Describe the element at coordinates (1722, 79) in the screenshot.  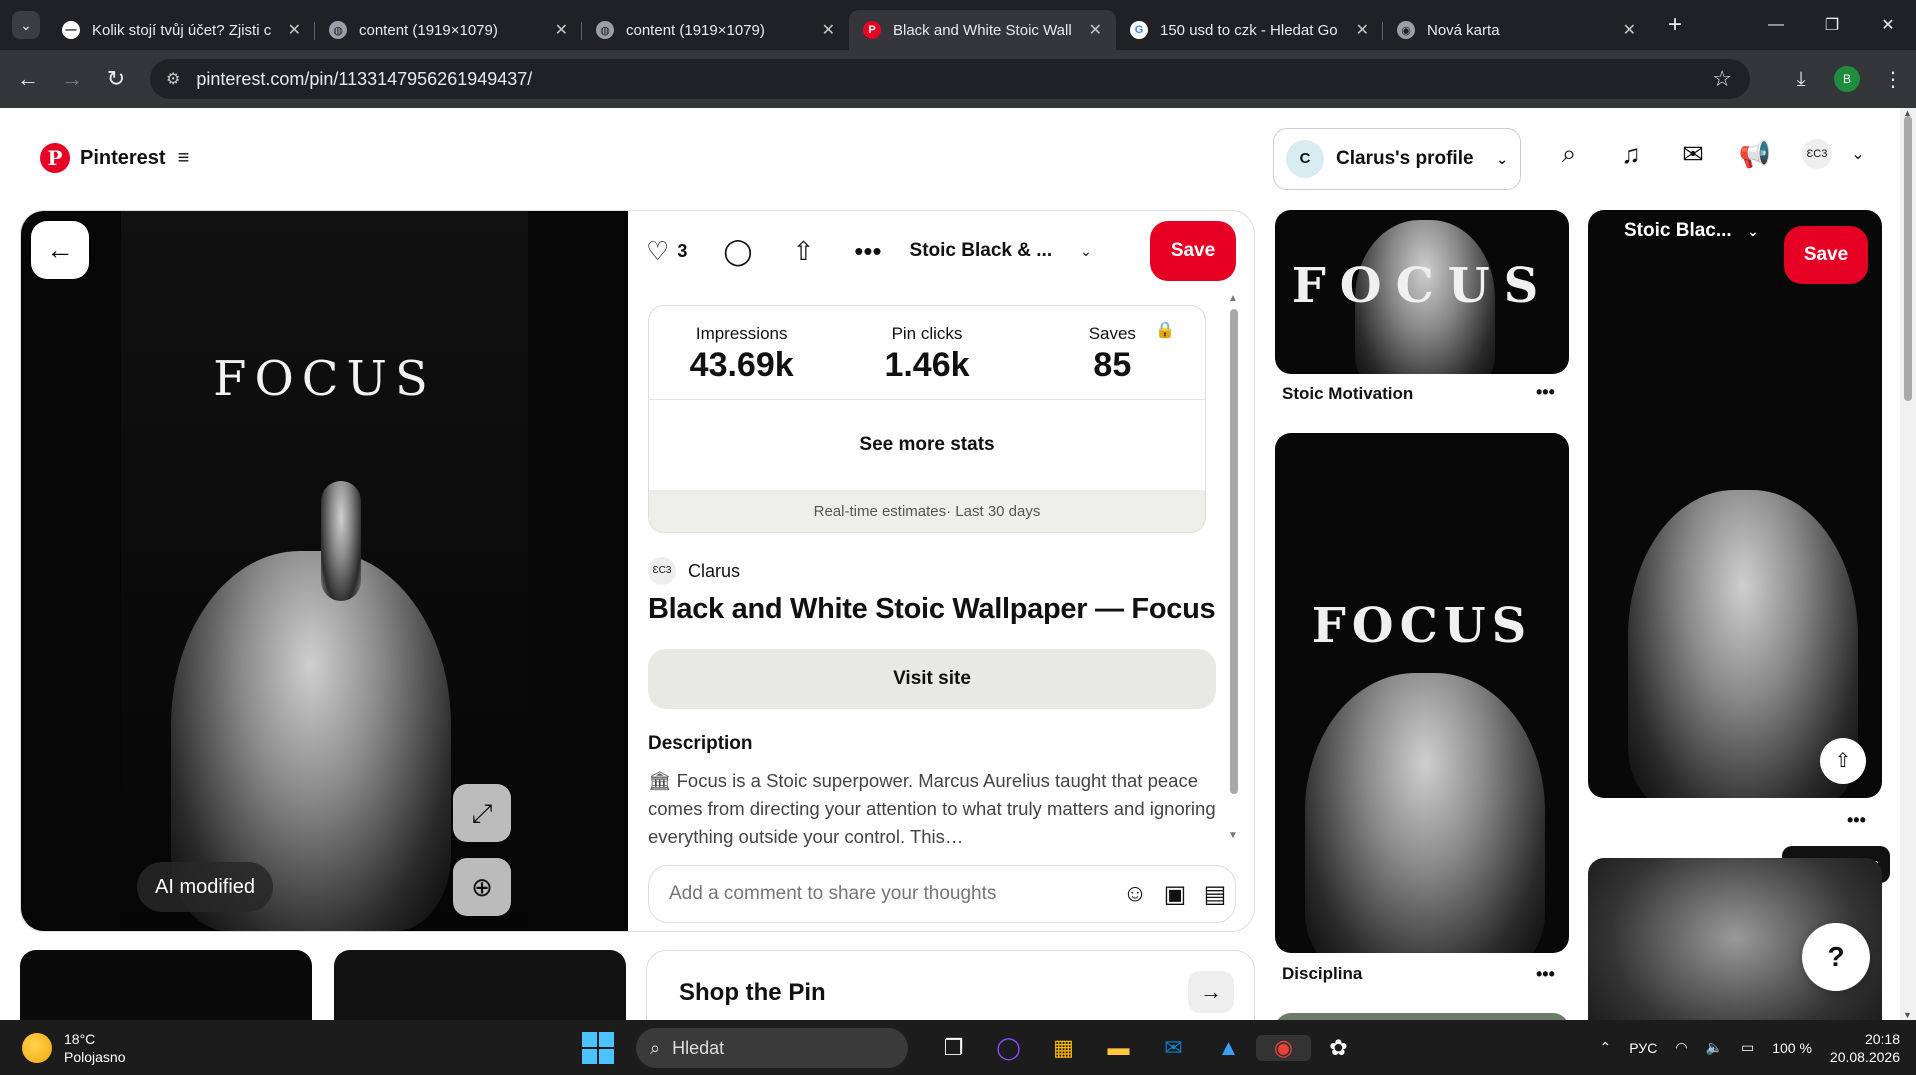
I see `bookmark-star-icon: ☆` at that location.